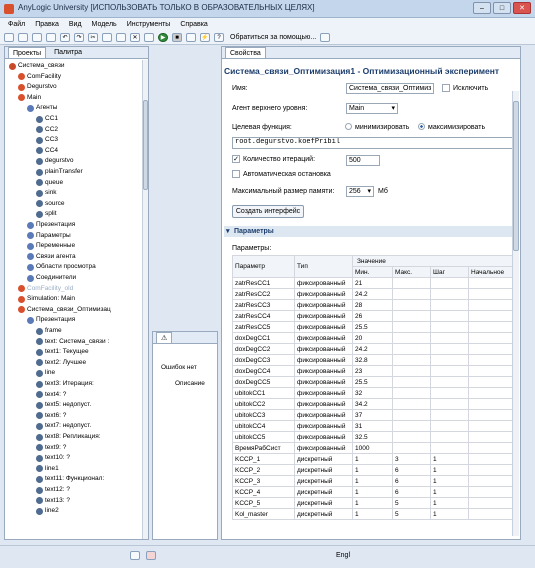 This screenshot has width=535, height=568. I want to click on table-cell: 31, so click(372, 426).